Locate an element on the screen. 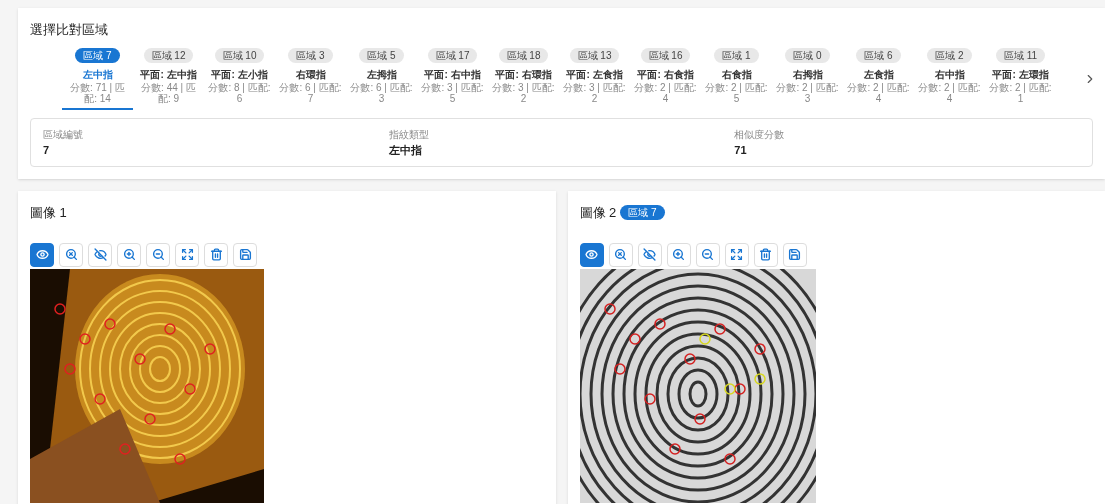 Image resolution: width=1105 pixels, height=504 pixels. finger-label: 左拇指 is located at coordinates (381, 74).